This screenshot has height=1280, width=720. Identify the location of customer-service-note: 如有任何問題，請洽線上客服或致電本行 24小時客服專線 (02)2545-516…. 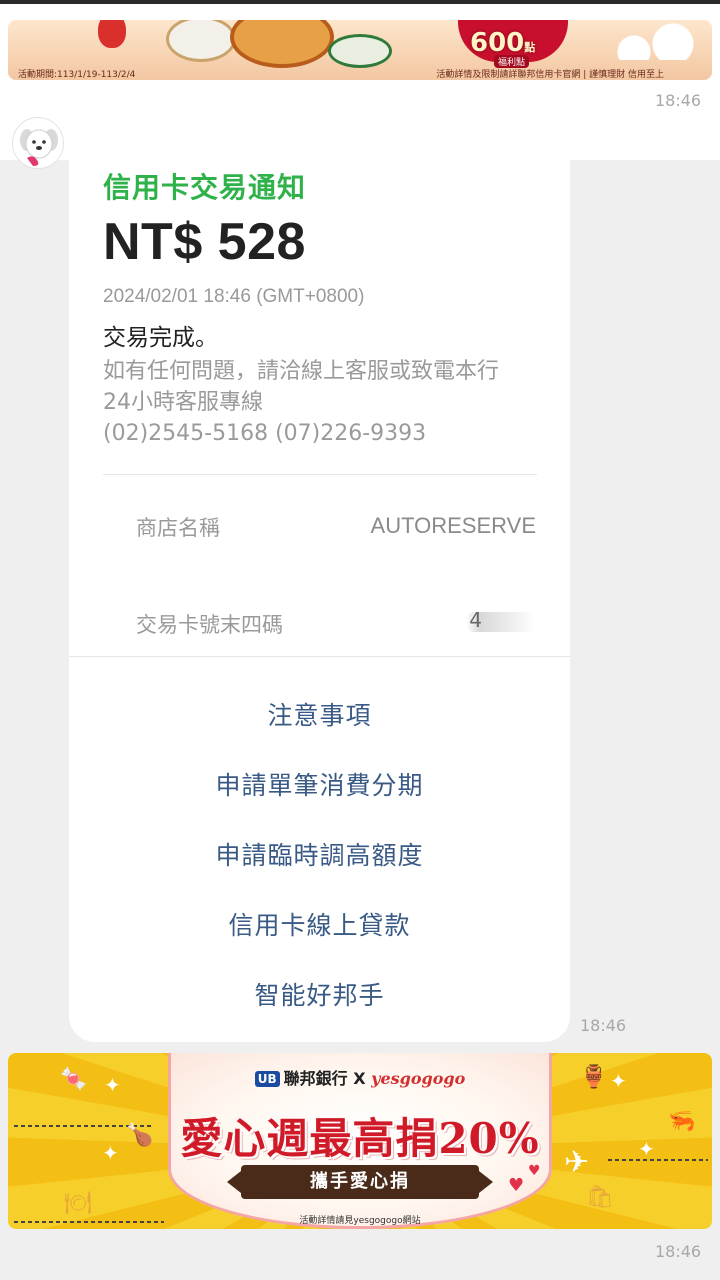
(328, 402).